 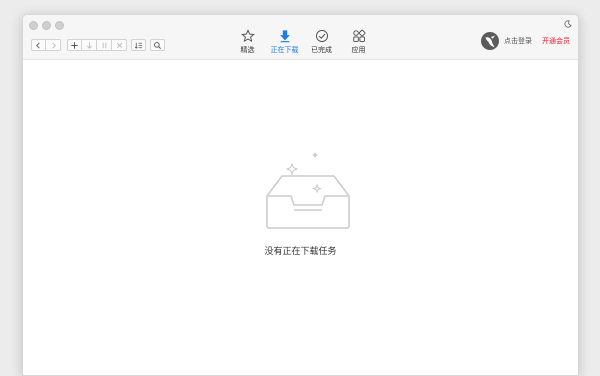 What do you see at coordinates (284, 36) in the screenshot?
I see `download-arrow-icon` at bounding box center [284, 36].